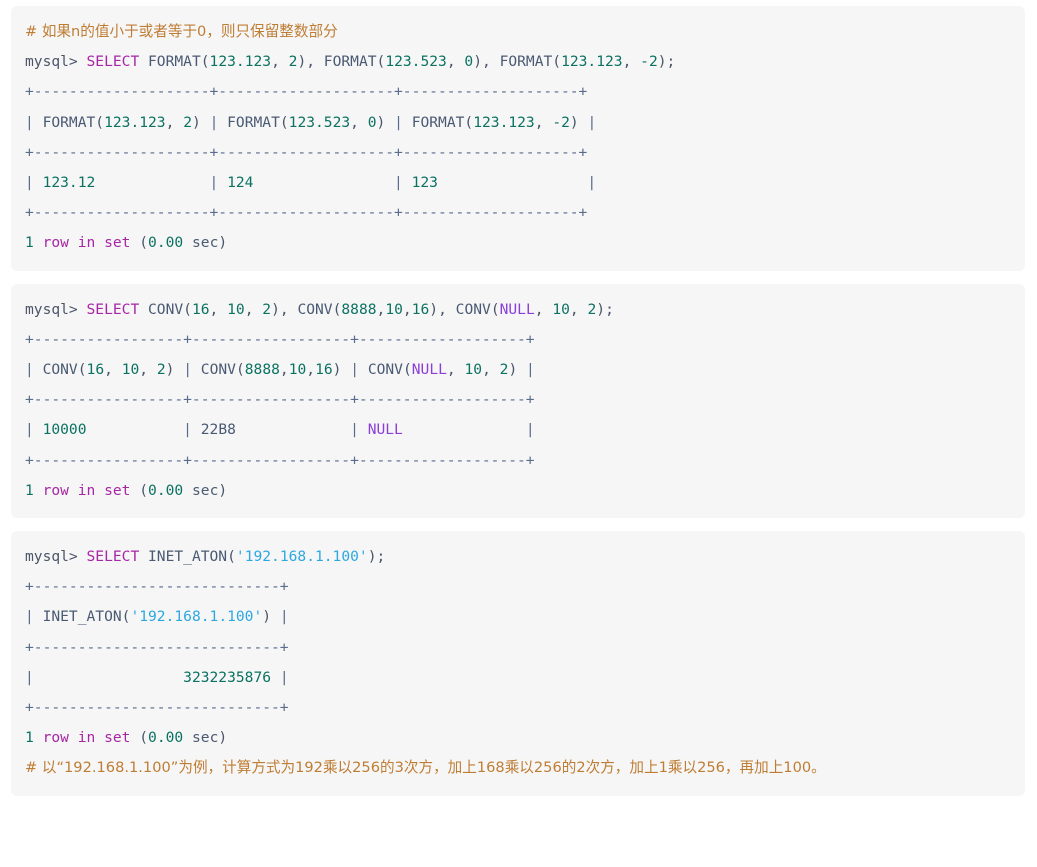 The image size is (1037, 867). I want to click on comment-line: # 如果n的值小于或者等于0，则只保留整数部分, so click(181, 31).